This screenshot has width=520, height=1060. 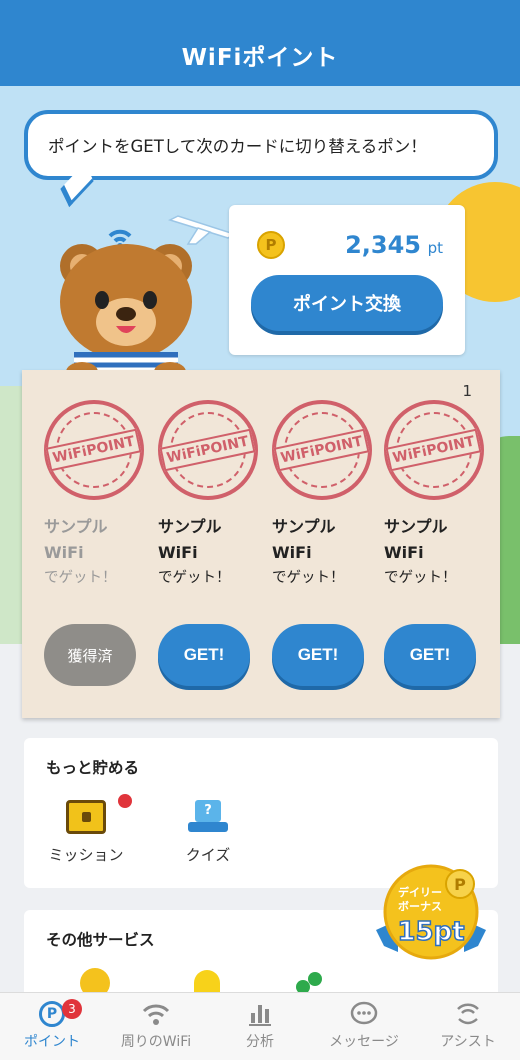 I want to click on treasure-chest-icon, so click(x=86, y=817).